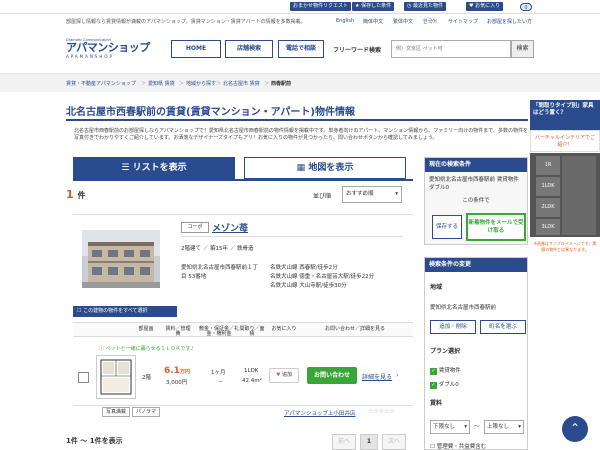 The width and height of the screenshot is (600, 450). Describe the element at coordinates (485, 6) in the screenshot. I see `favorites-button: ♥ お気に入り` at that location.